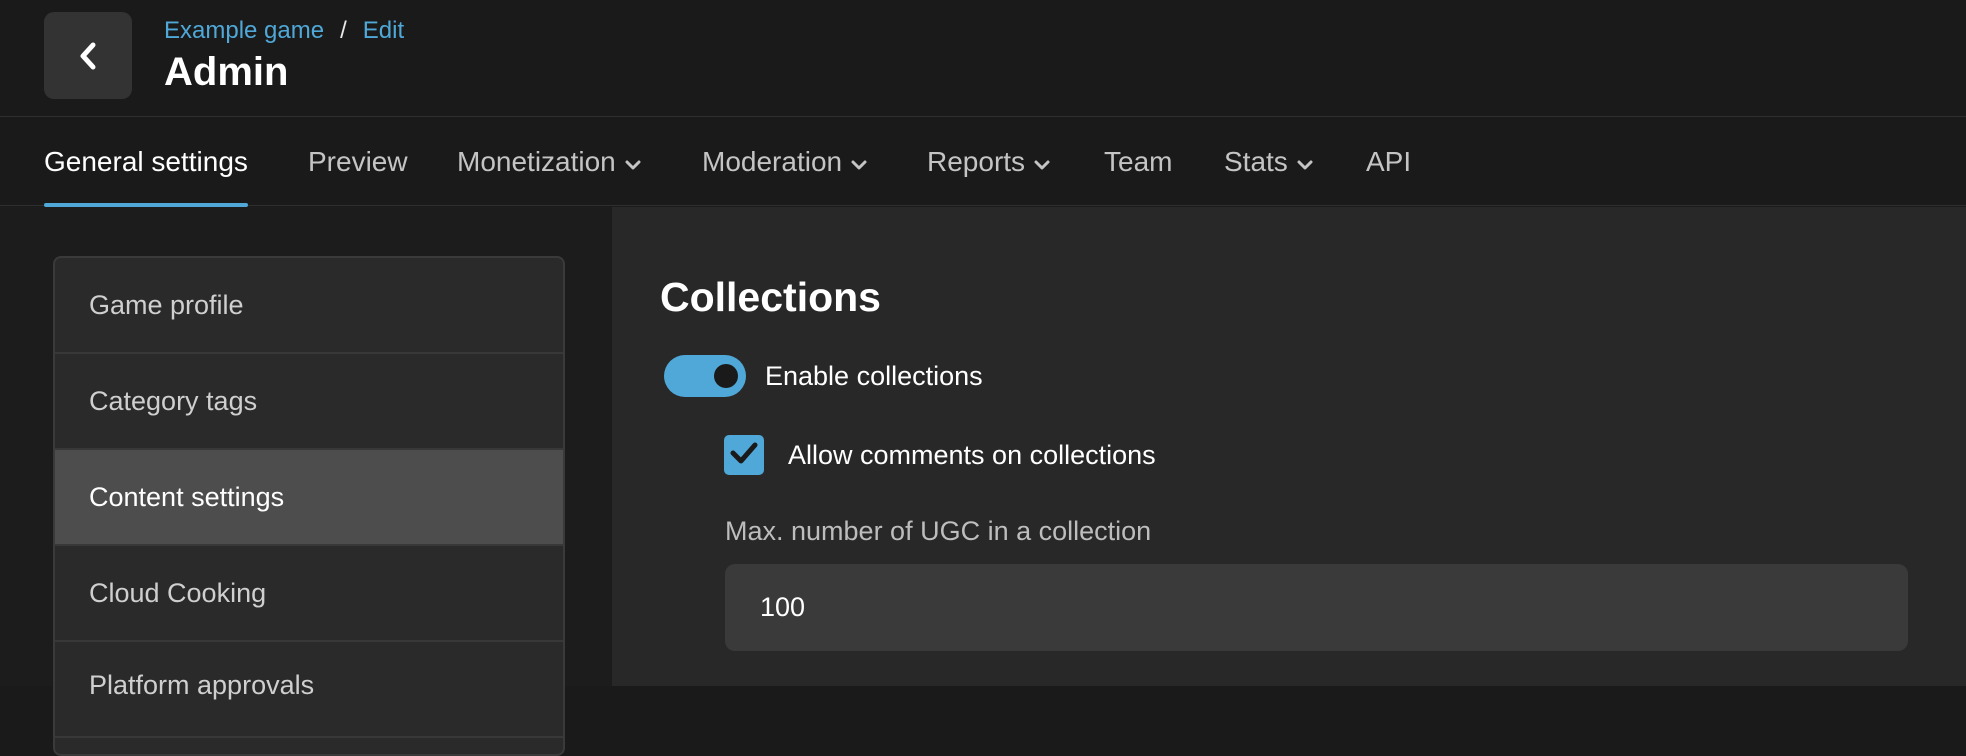 The image size is (1966, 756). I want to click on sidebar-item-label: Content settings, so click(187, 496).